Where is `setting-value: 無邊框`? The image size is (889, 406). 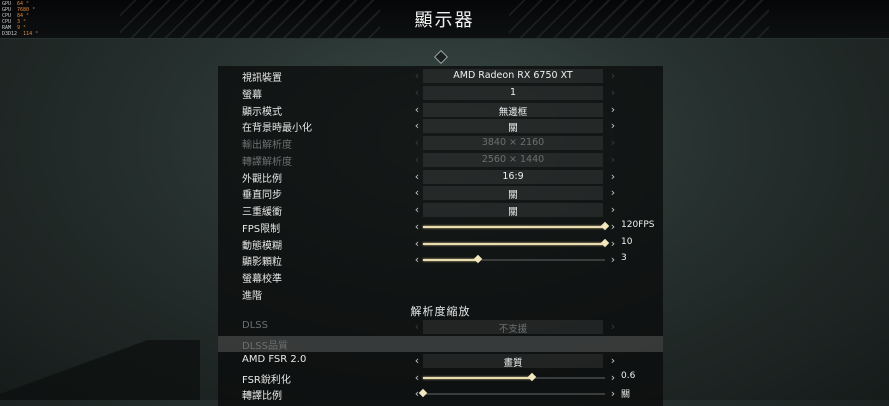 setting-value: 無邊框 is located at coordinates (513, 112).